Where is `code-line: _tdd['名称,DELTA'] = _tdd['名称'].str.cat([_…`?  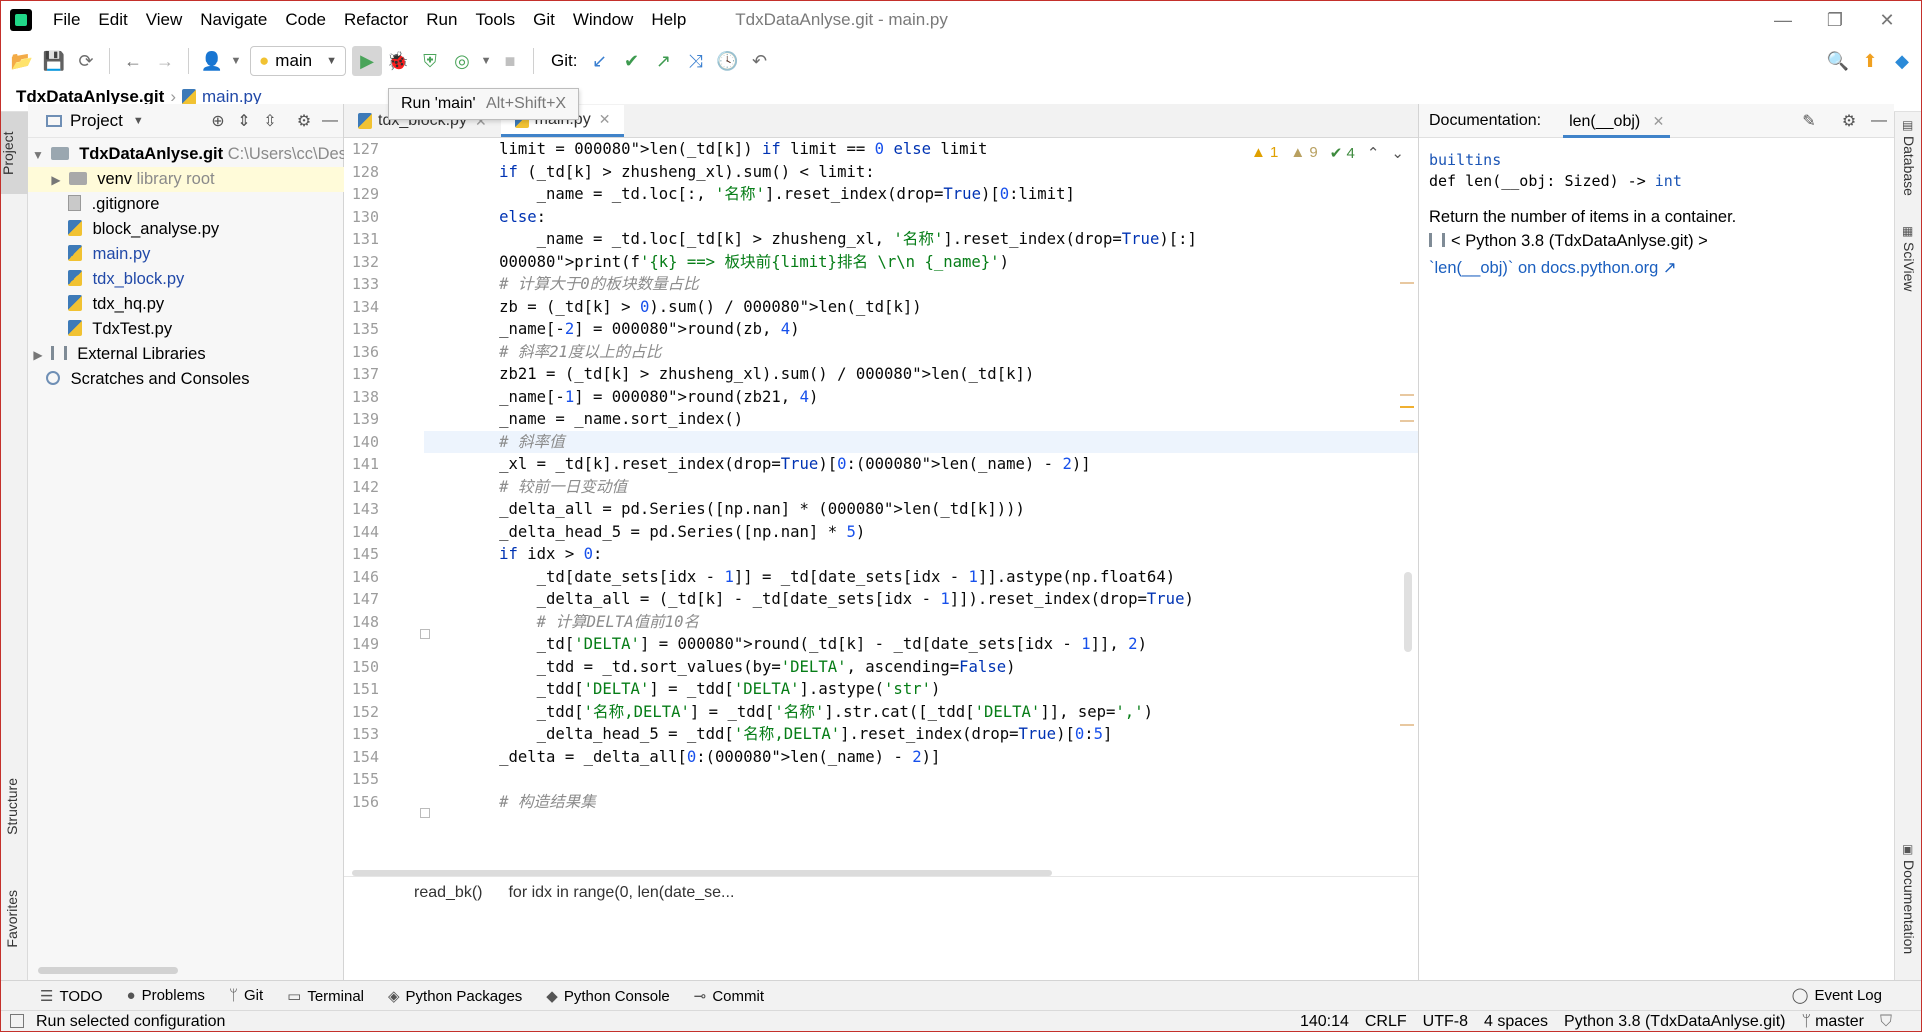 code-line: _tdd['名称,DELTA'] = _tdd['名称'].str.cat([_… is located at coordinates (921, 712).